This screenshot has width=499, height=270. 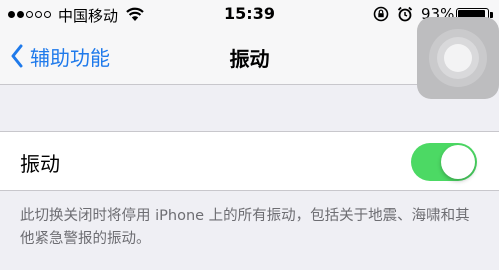 I want to click on assistive-touch-button, so click(x=458, y=58).